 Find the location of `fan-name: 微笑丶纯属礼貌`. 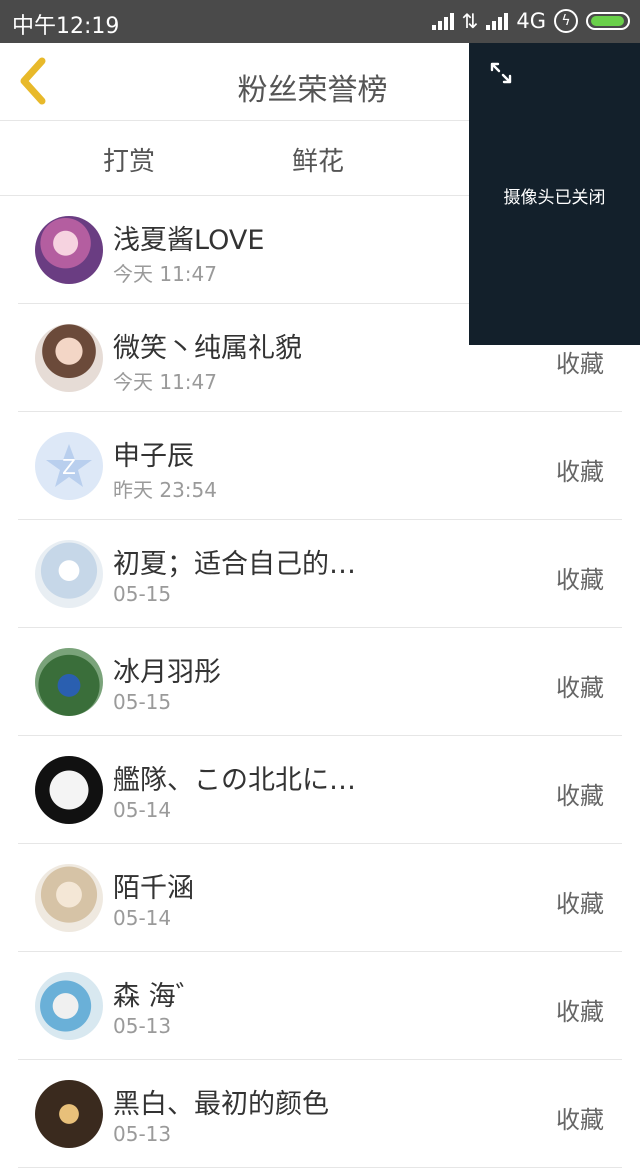

fan-name: 微笑丶纯属礼貌 is located at coordinates (207, 348).